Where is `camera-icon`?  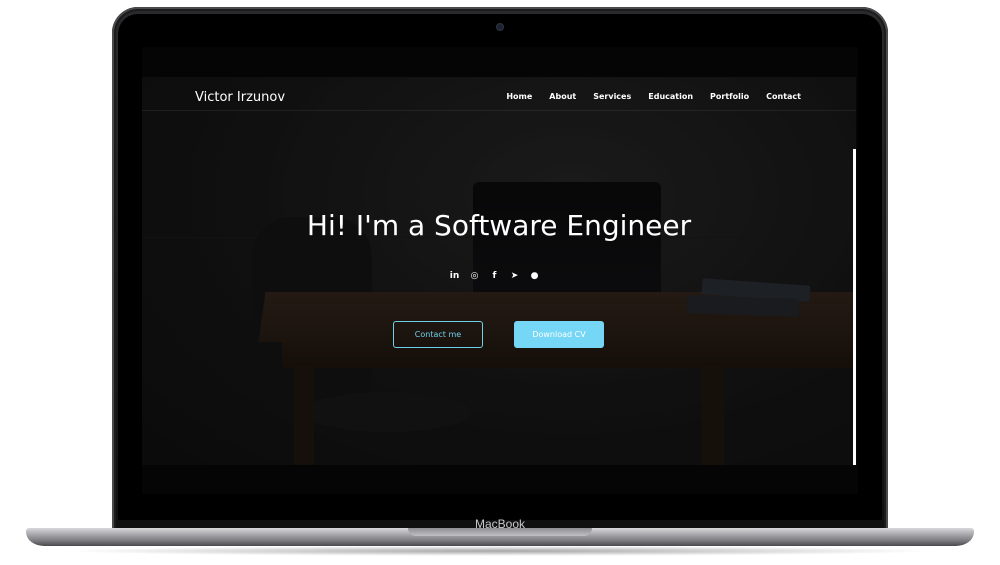 camera-icon is located at coordinates (500, 27).